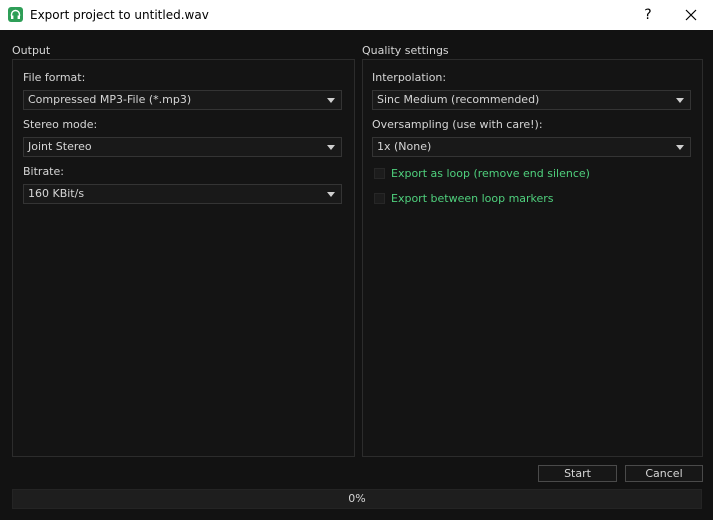 The height and width of the screenshot is (520, 713). What do you see at coordinates (54, 77) in the screenshot?
I see `file-format-label: File format:` at bounding box center [54, 77].